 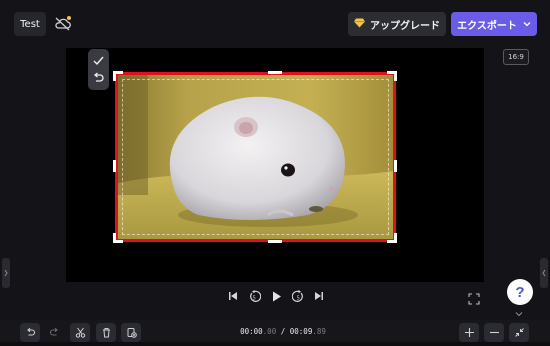 I want to click on skip-back-icon, so click(x=233, y=296).